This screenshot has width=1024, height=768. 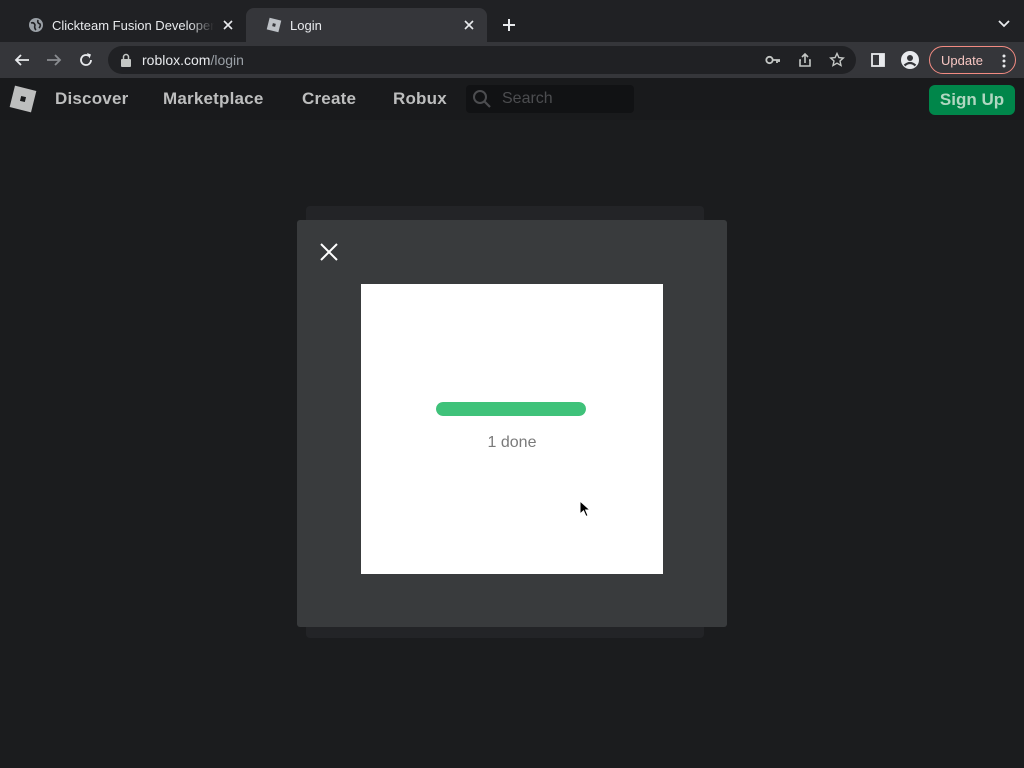 I want to click on new-tab-plus-icon, so click(x=509, y=25).